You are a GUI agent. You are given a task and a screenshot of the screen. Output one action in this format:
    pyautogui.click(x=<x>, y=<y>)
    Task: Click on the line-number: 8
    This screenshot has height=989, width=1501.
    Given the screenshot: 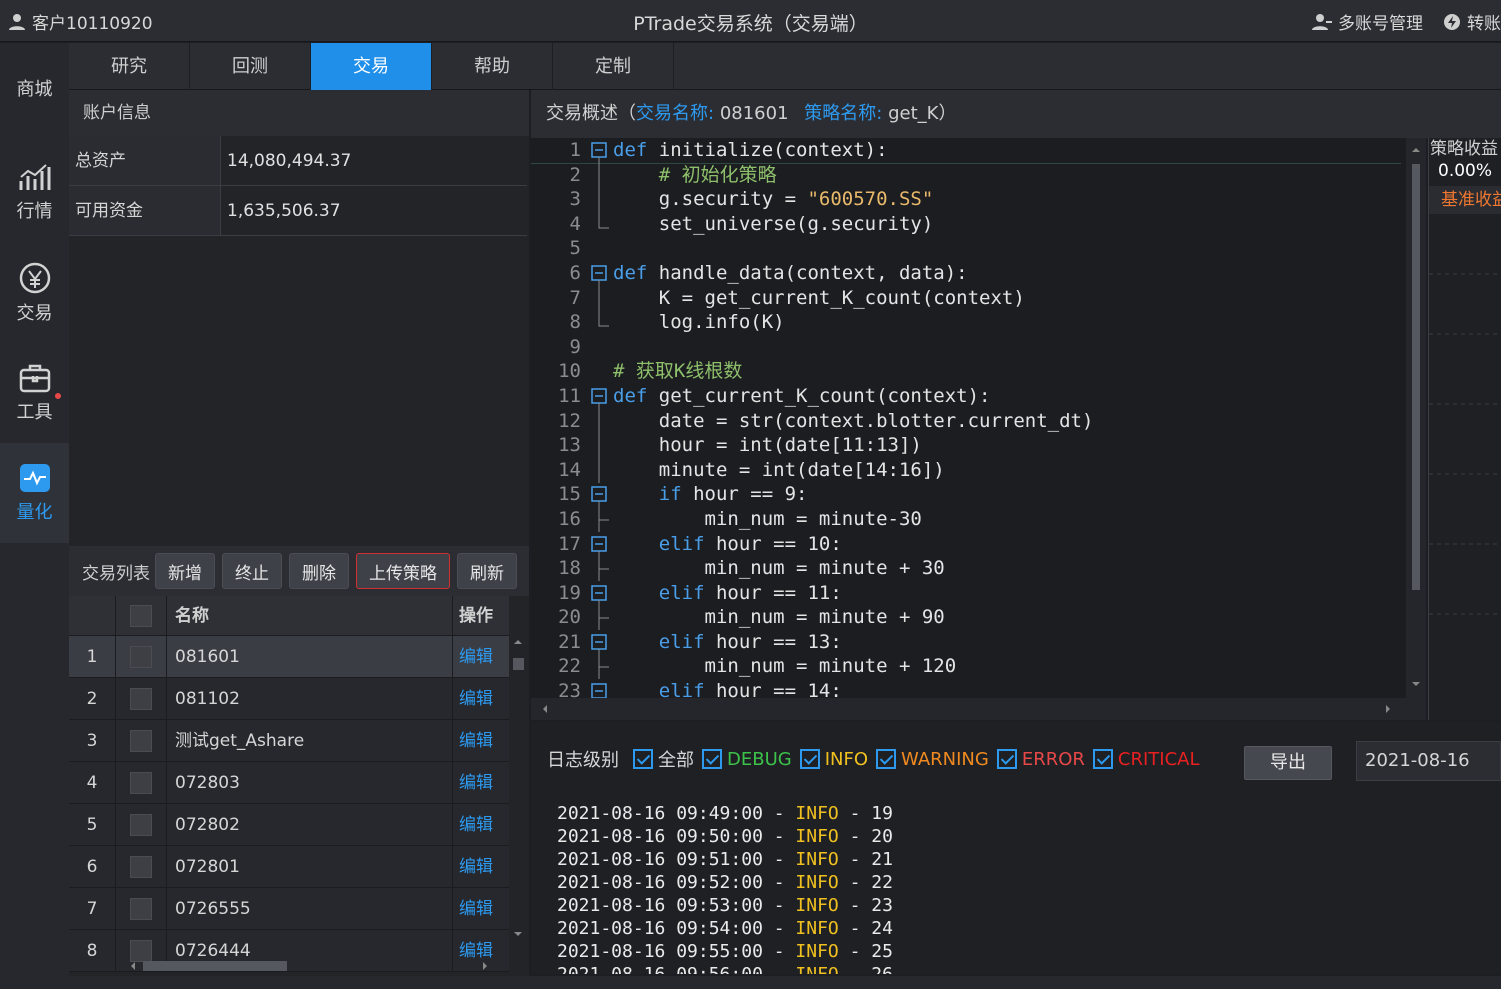 What is the action you would take?
    pyautogui.click(x=575, y=322)
    